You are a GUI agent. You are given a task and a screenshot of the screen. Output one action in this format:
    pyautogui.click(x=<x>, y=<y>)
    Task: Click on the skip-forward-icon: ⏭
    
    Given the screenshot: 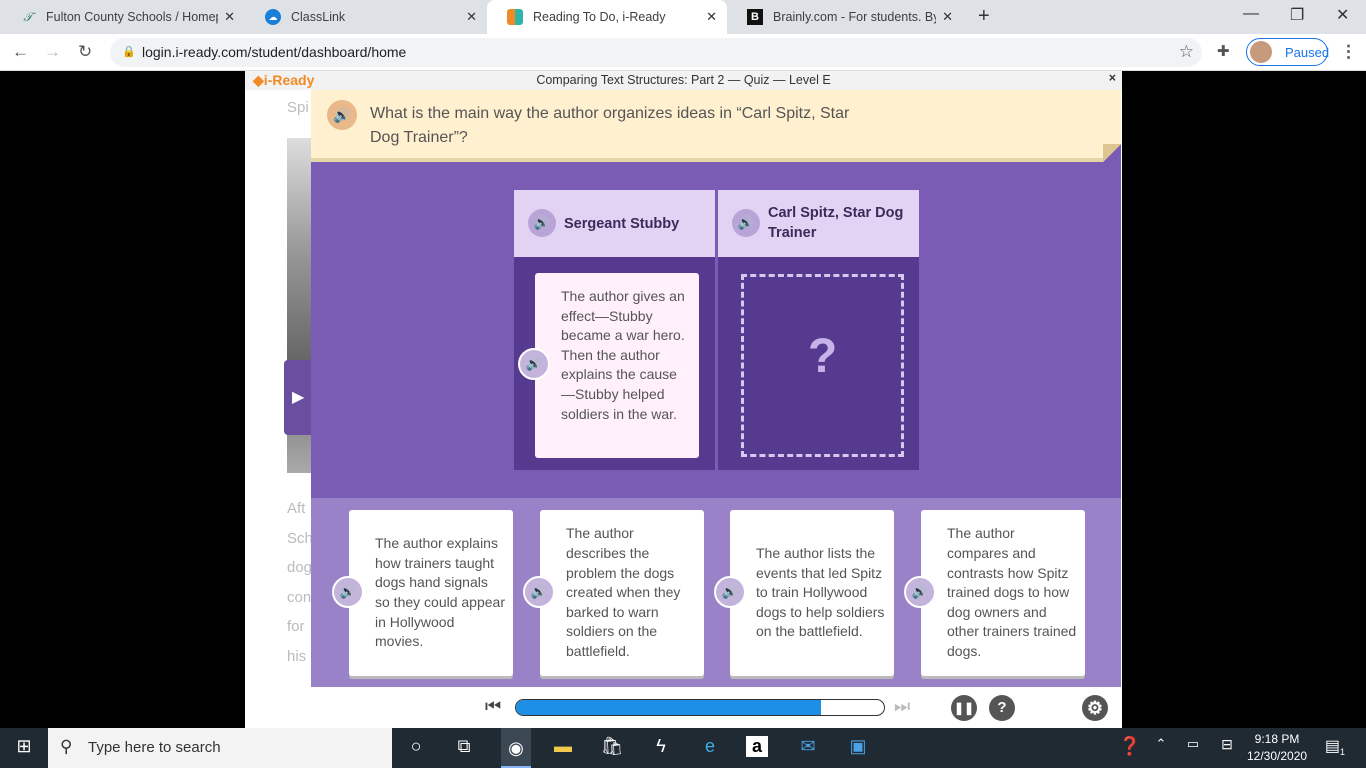 What is the action you would take?
    pyautogui.click(x=902, y=706)
    